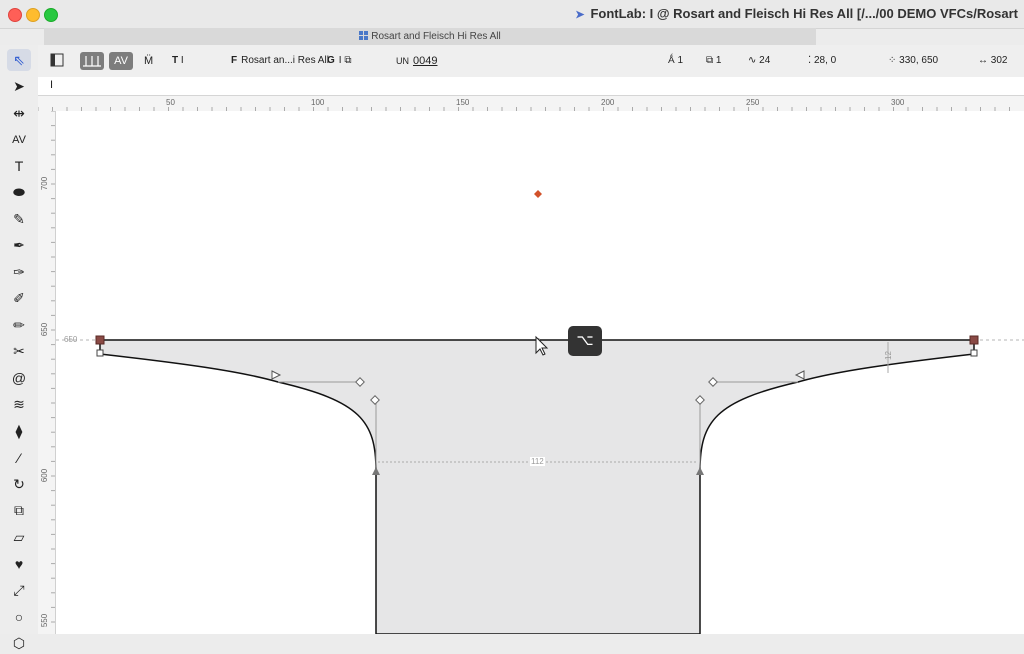 This screenshot has width=1024, height=654. I want to click on tab-bar: Rosart and Fleisch Hi Res All, so click(430, 37).